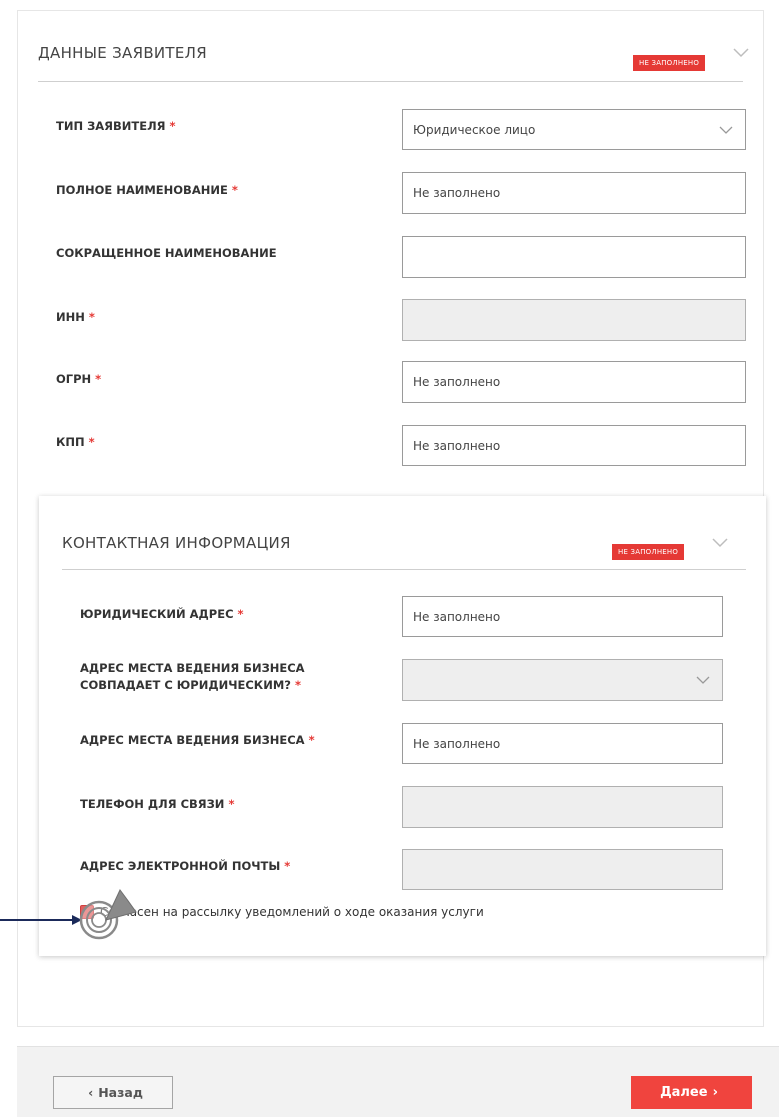 The image size is (779, 1117). Describe the element at coordinates (574, 320) in the screenshot. I see `inn-input` at that location.